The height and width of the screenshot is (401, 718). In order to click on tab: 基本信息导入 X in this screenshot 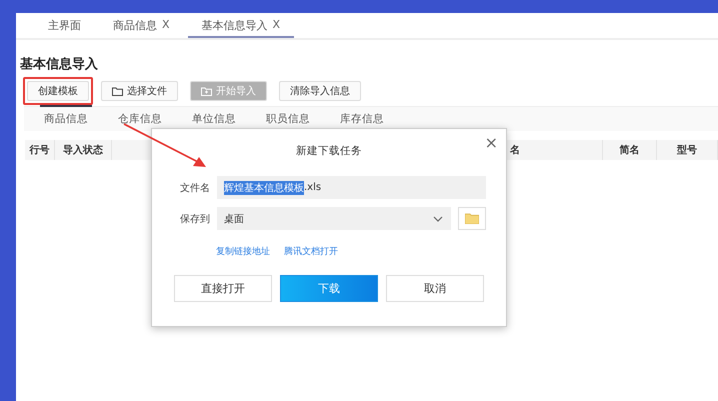, I will do `click(241, 28)`.